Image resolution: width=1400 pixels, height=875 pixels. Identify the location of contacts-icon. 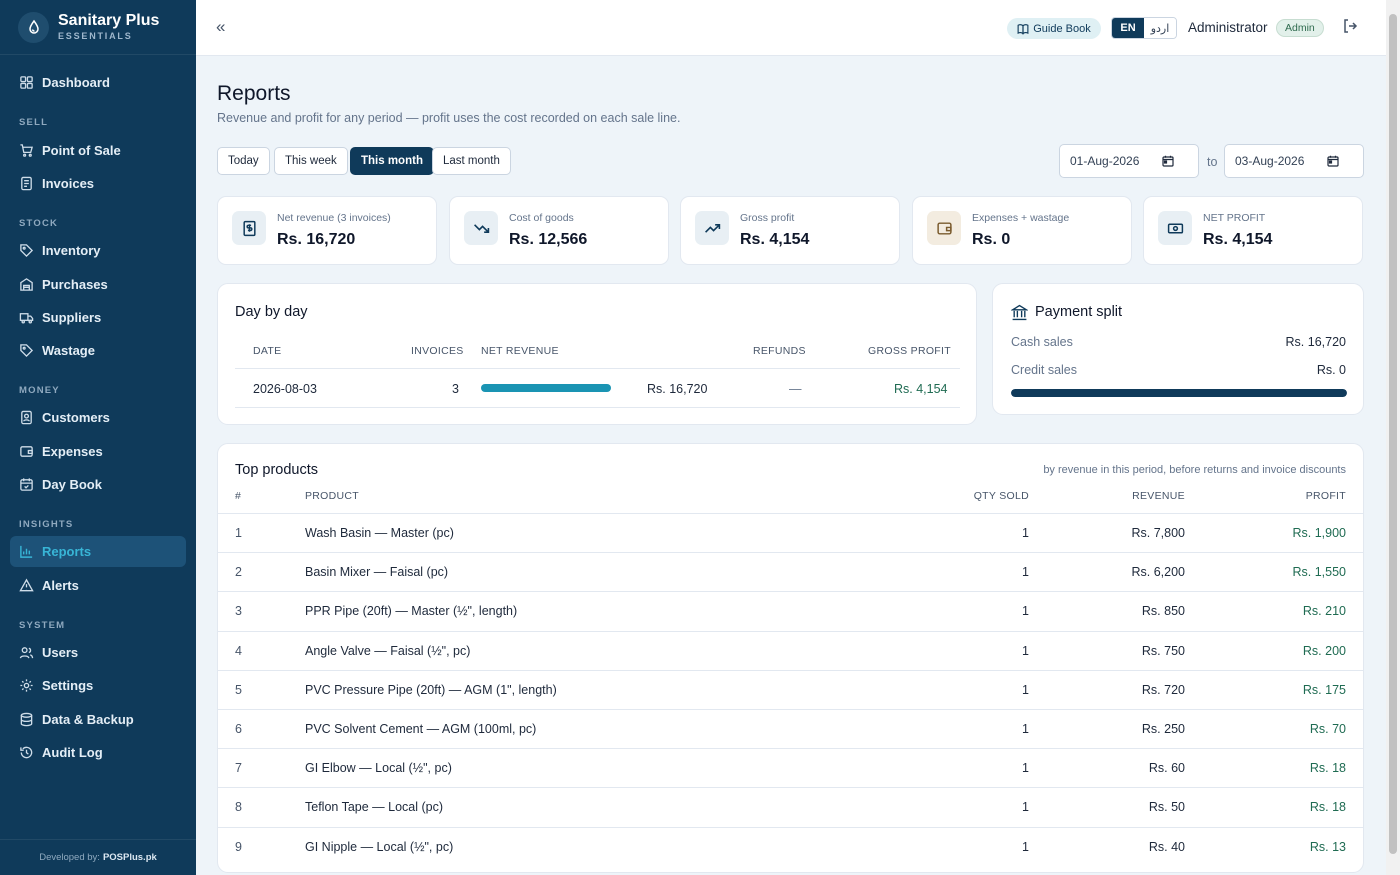
(26, 417).